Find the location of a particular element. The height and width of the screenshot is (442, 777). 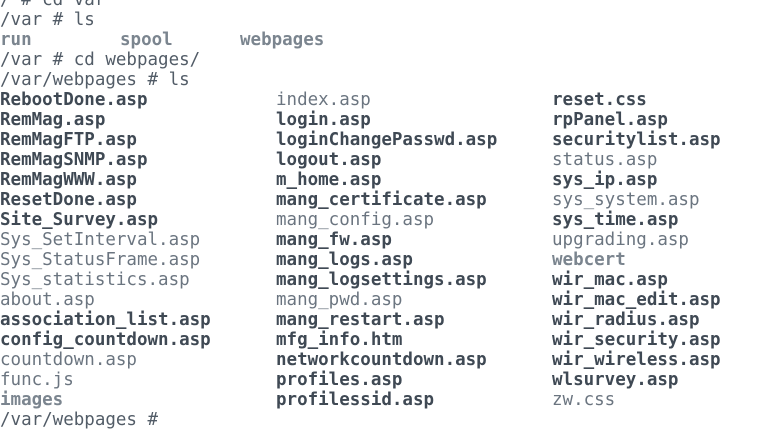

file-listing-row: func.js profiles.asp wlsurvey.asp is located at coordinates (388, 380).